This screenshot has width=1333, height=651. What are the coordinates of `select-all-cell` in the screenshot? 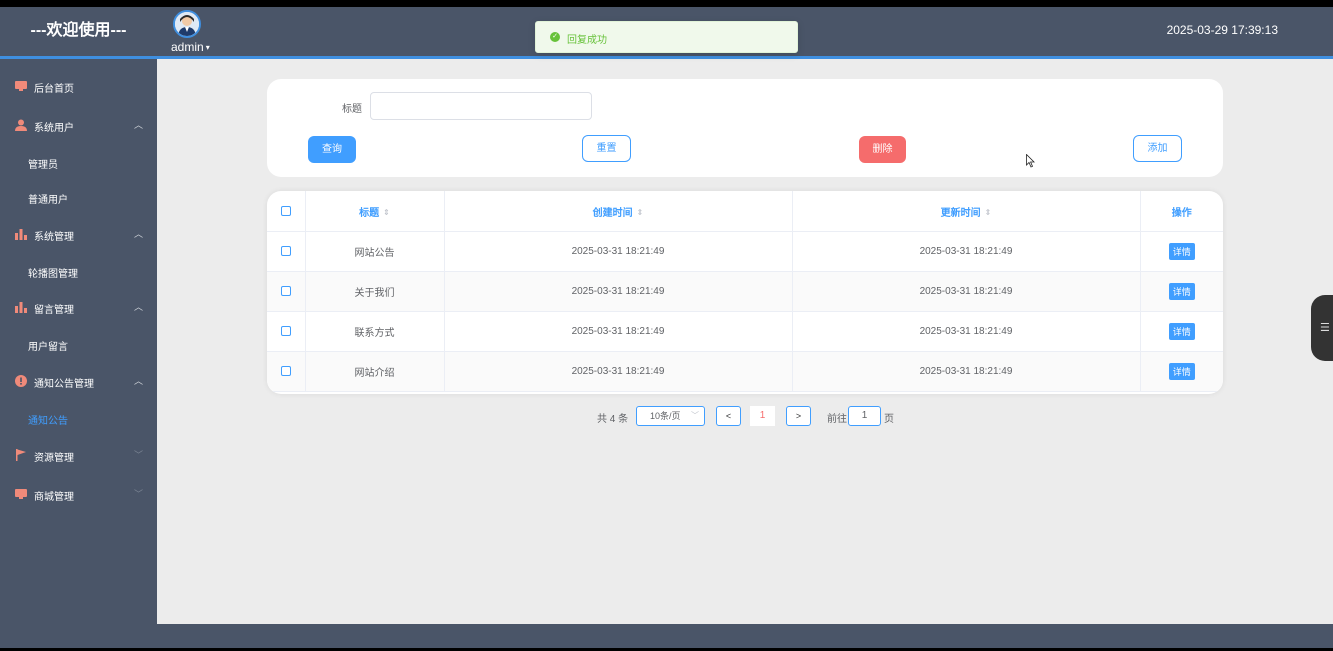 It's located at (286, 211).